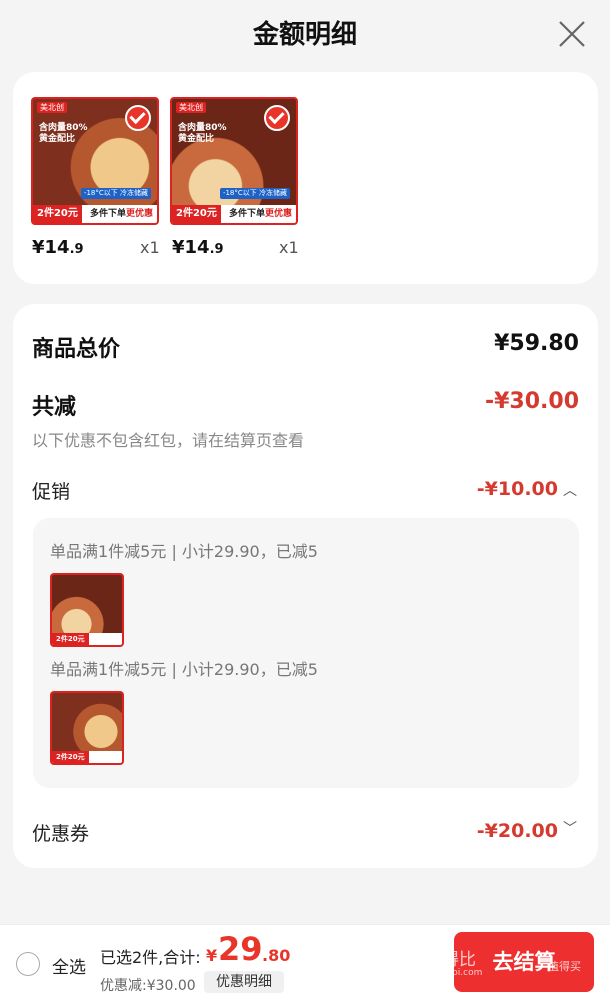 The image size is (610, 999). I want to click on page-title: 金额明细, so click(304, 35).